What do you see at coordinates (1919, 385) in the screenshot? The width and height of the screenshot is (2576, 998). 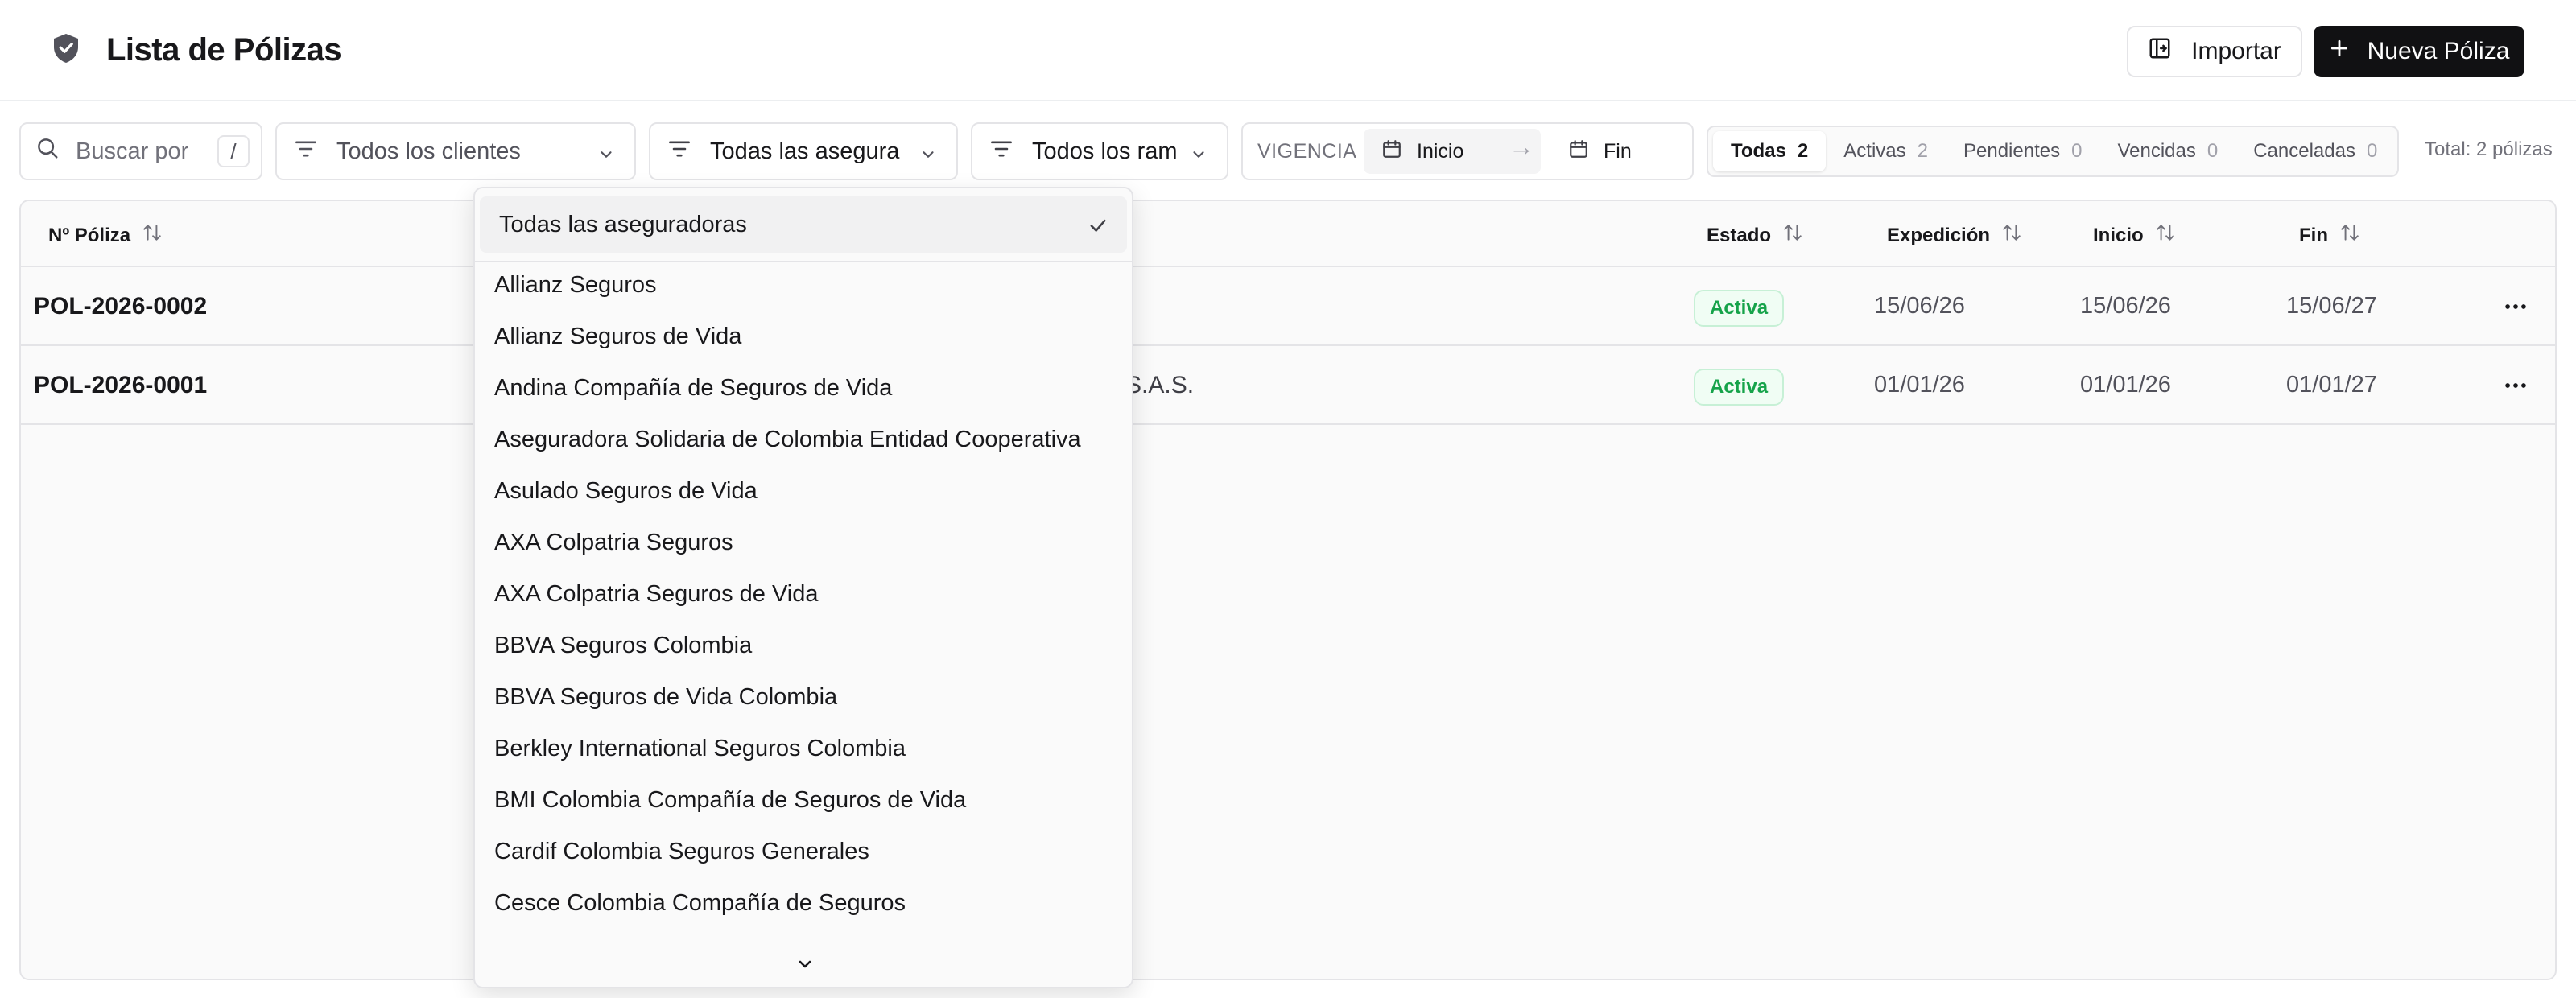 I see `issued-date: 01/01/26` at bounding box center [1919, 385].